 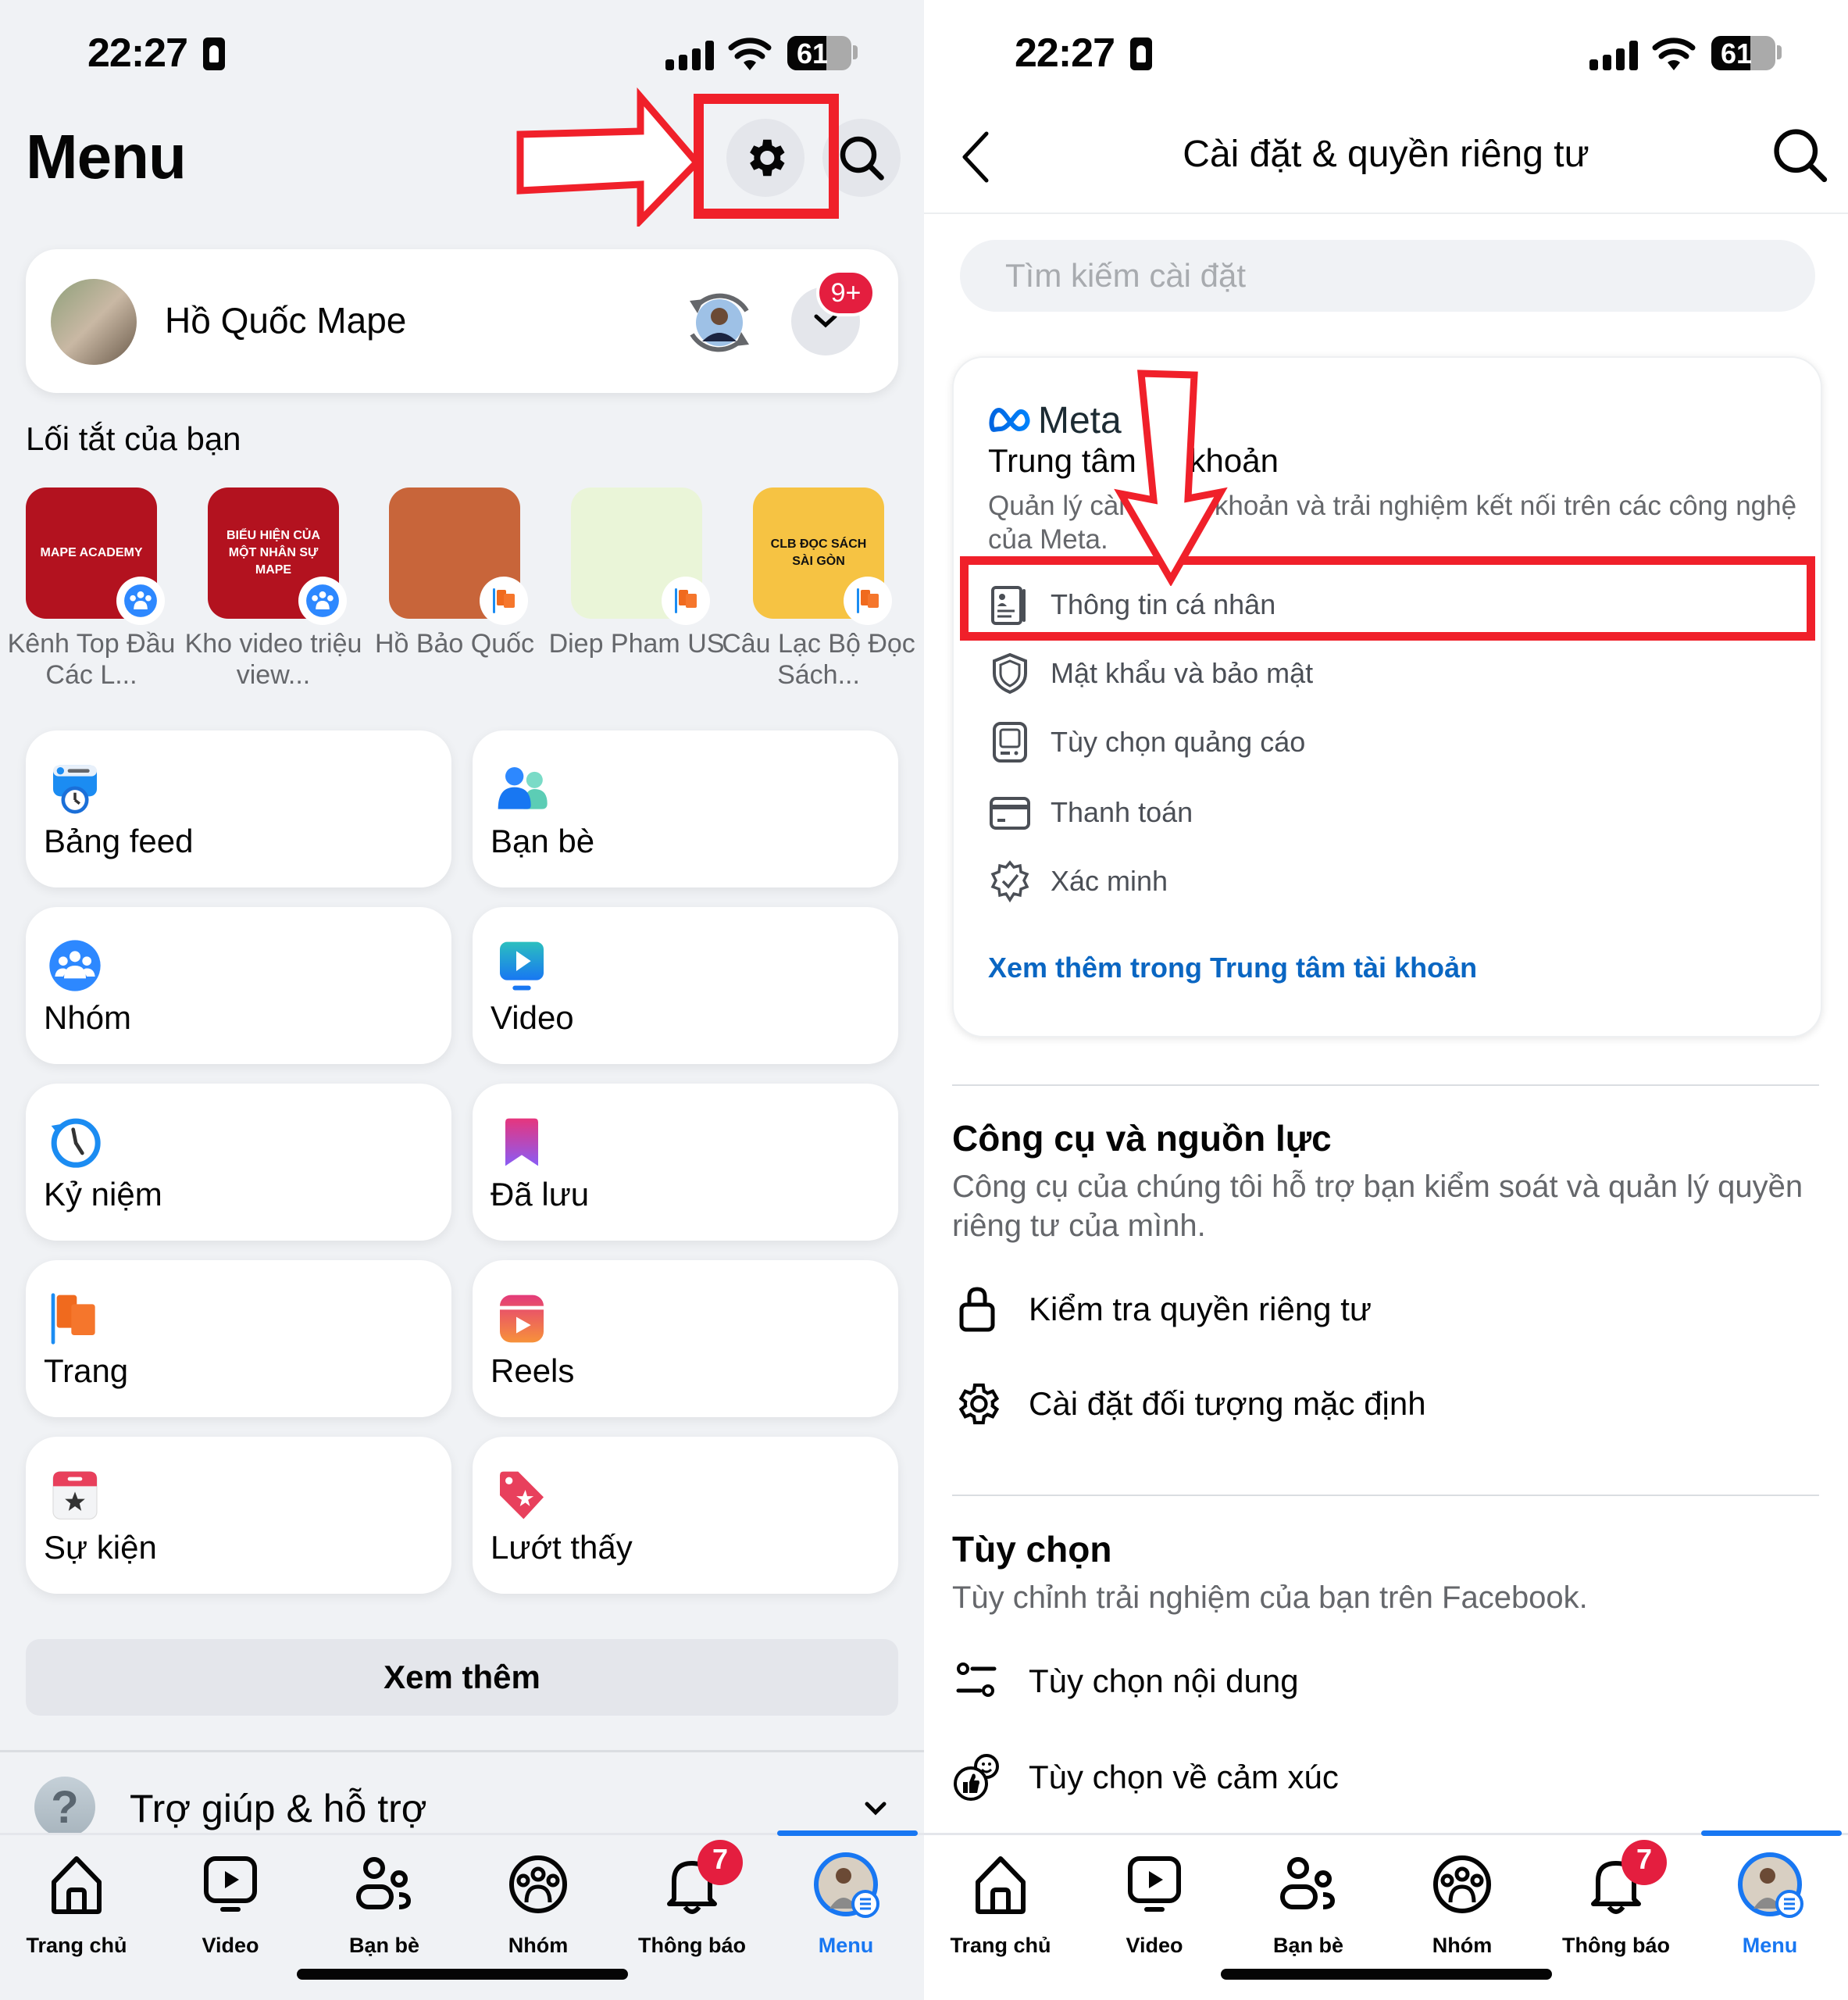 I want to click on gear-icon, so click(x=977, y=1404).